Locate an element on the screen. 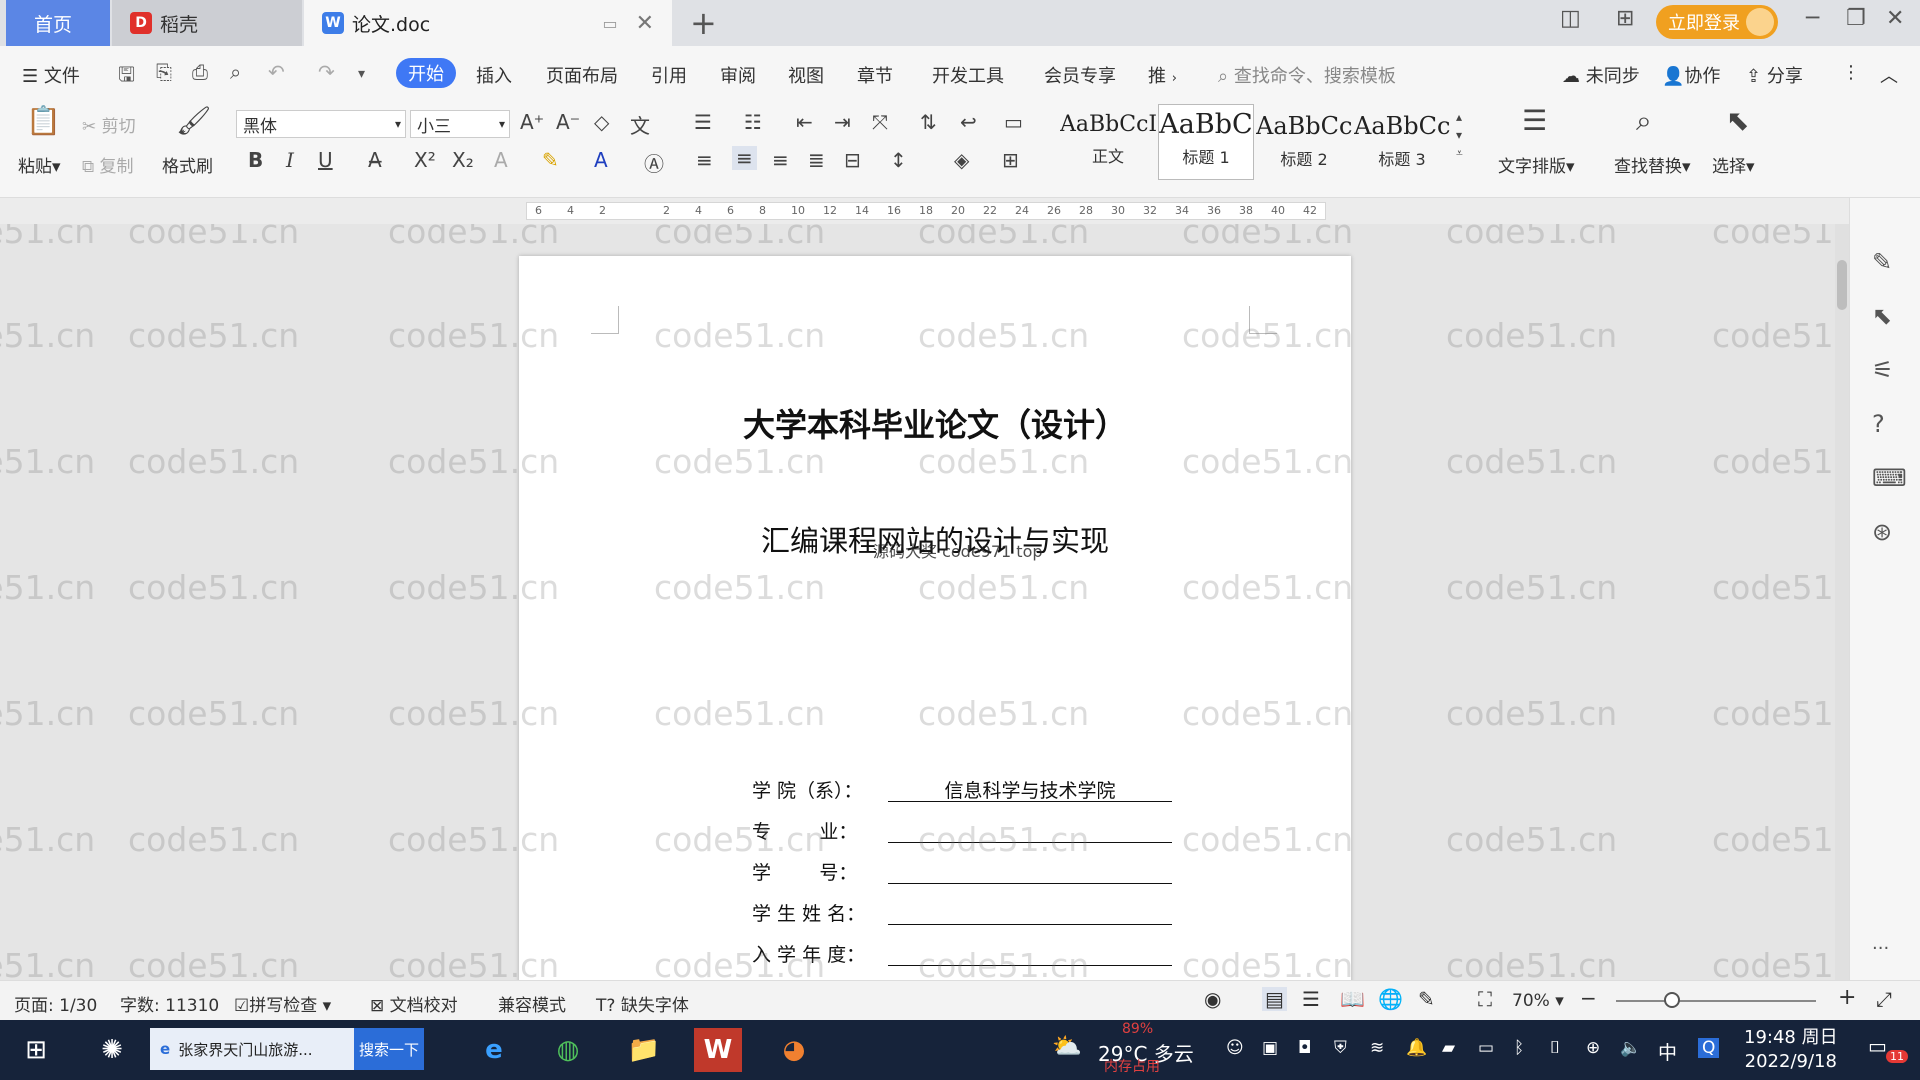  fullscreen-icon: ⤢ is located at coordinates (1884, 999).